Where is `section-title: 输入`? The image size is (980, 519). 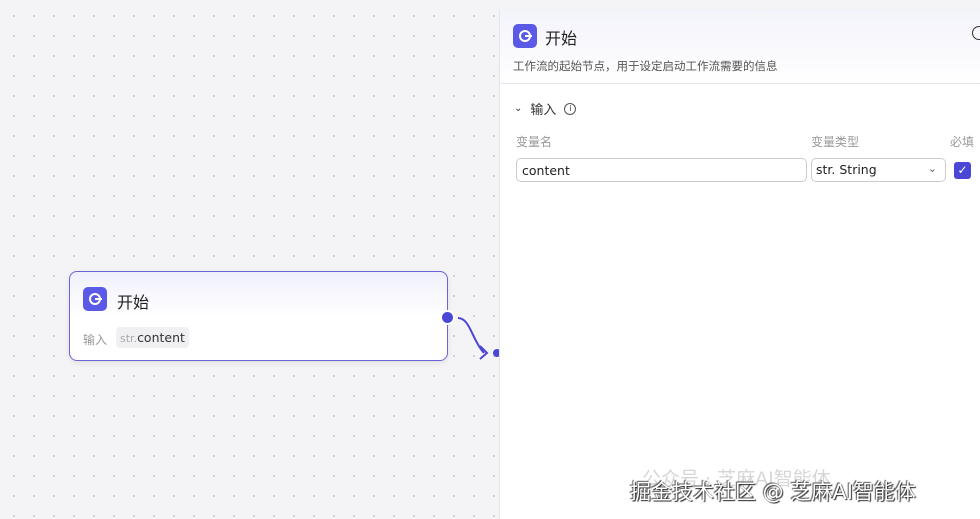 section-title: 输入 is located at coordinates (543, 110).